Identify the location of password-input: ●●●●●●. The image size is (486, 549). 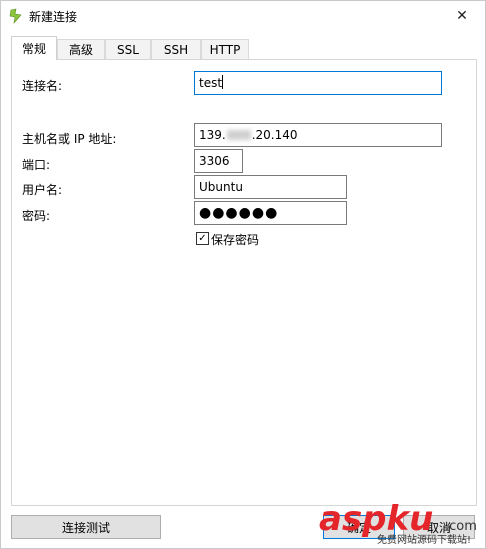
(270, 213).